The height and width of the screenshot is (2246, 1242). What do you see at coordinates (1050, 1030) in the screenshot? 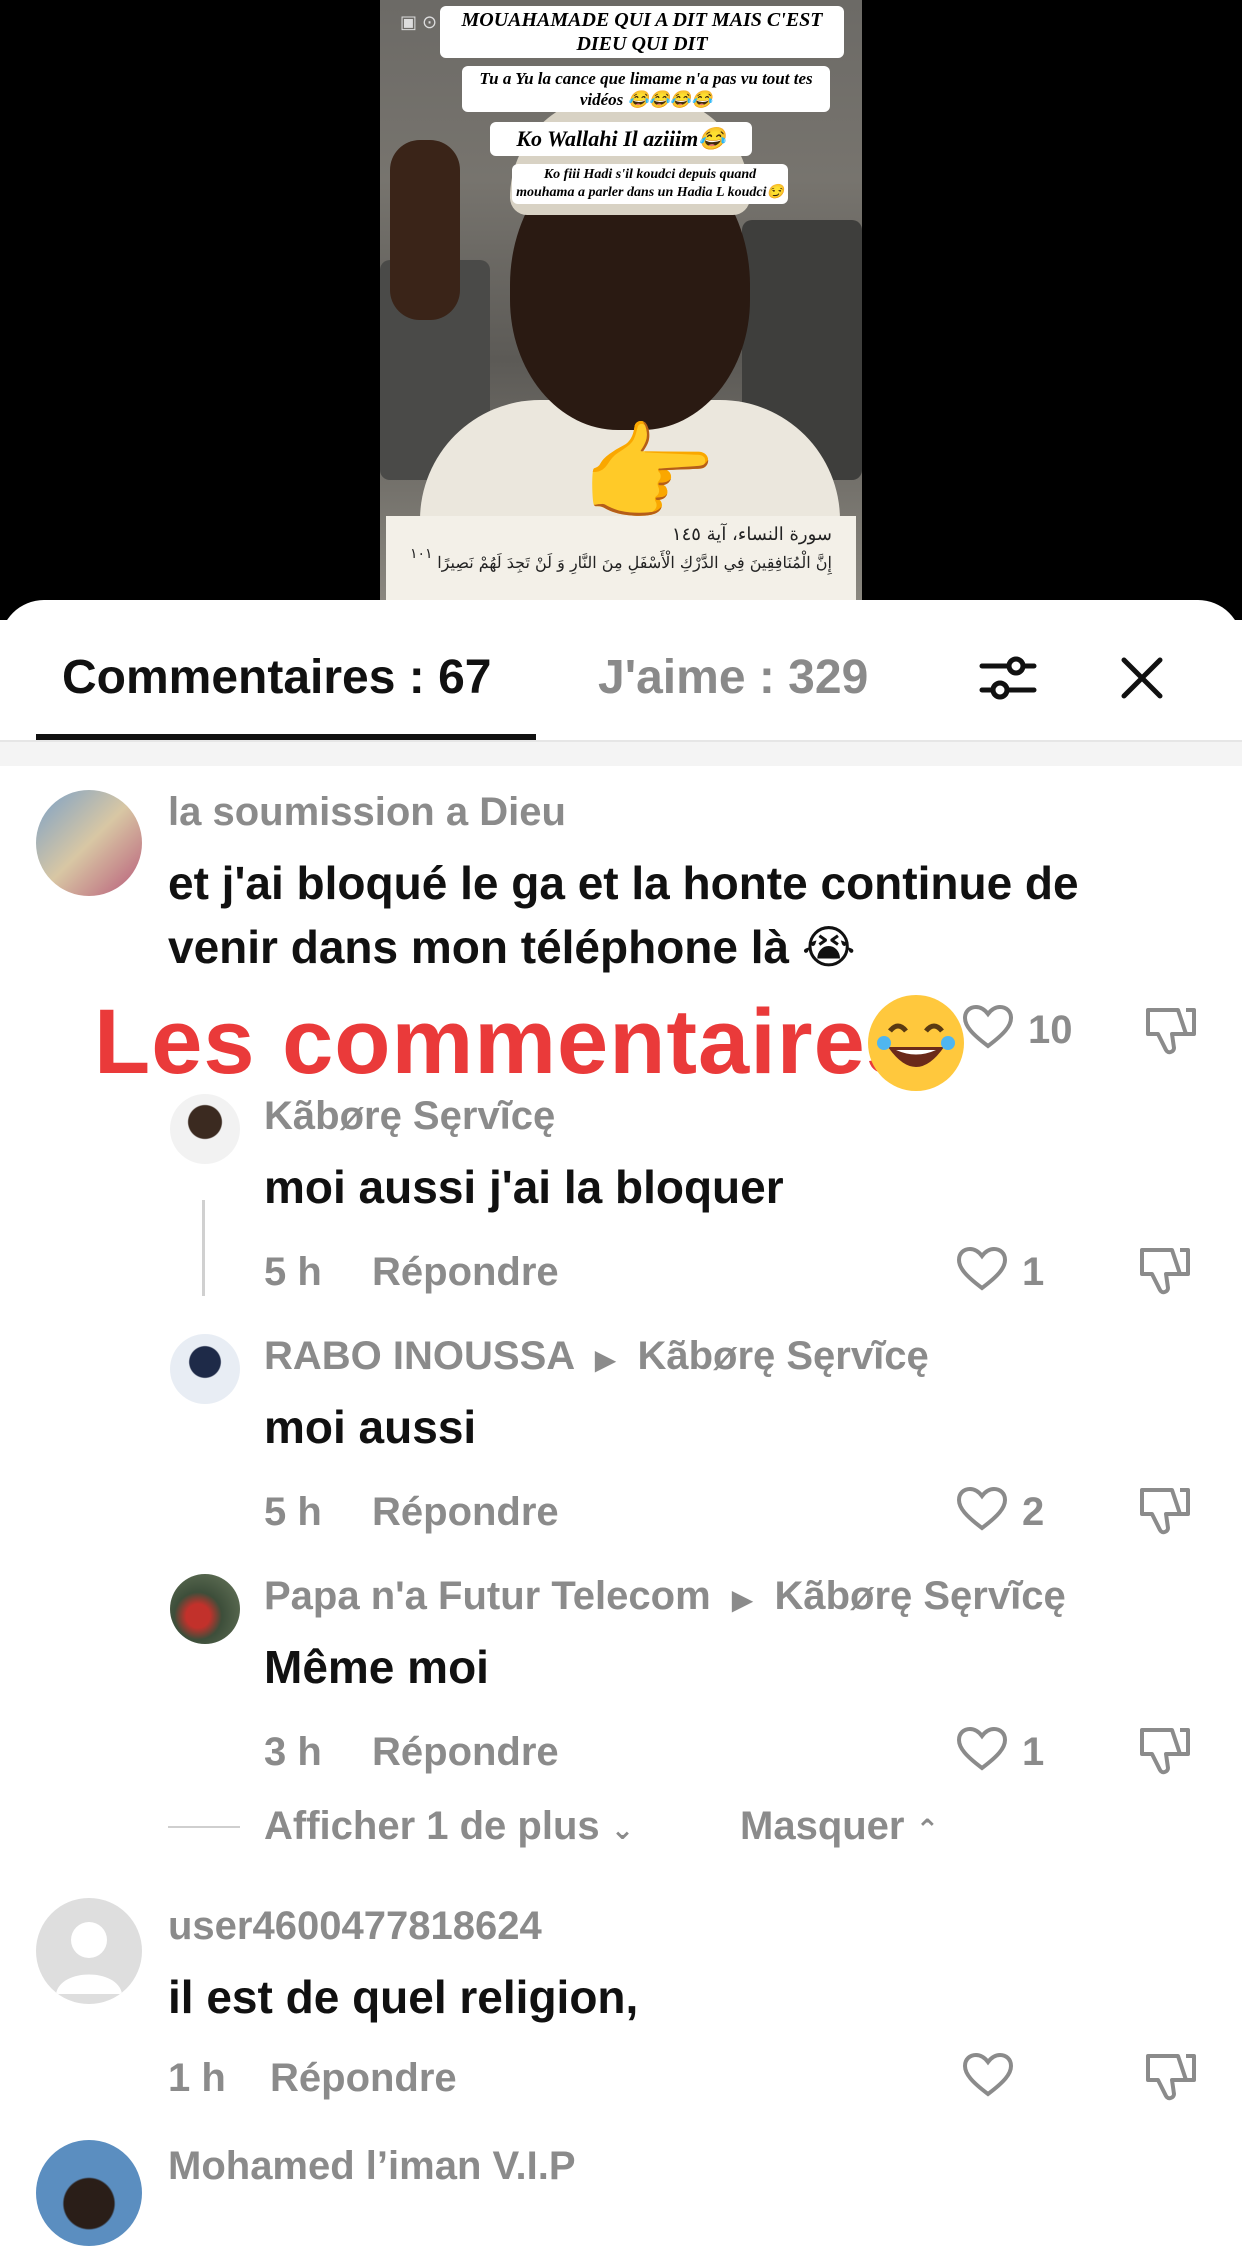
I see `like-count: 10` at bounding box center [1050, 1030].